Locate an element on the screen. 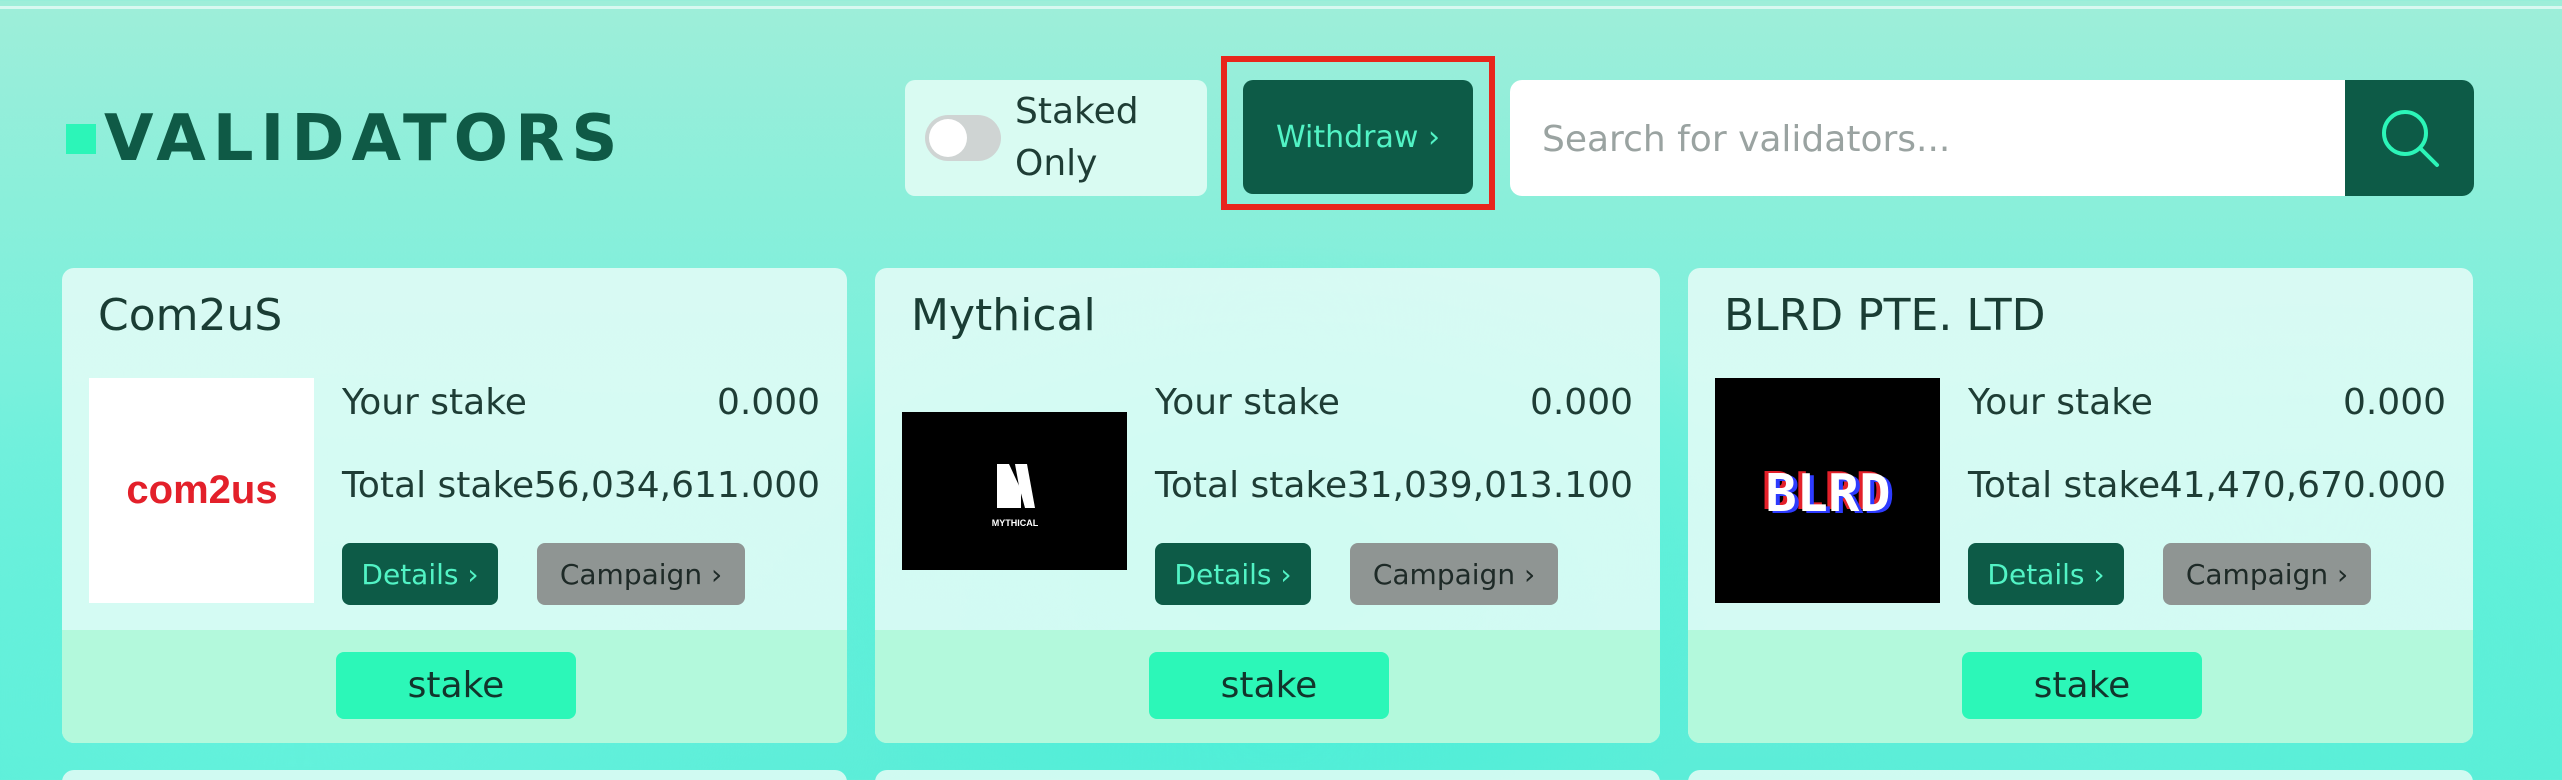 The width and height of the screenshot is (2562, 780). total-stake-value: 41,470,670.000 is located at coordinates (2302, 485).